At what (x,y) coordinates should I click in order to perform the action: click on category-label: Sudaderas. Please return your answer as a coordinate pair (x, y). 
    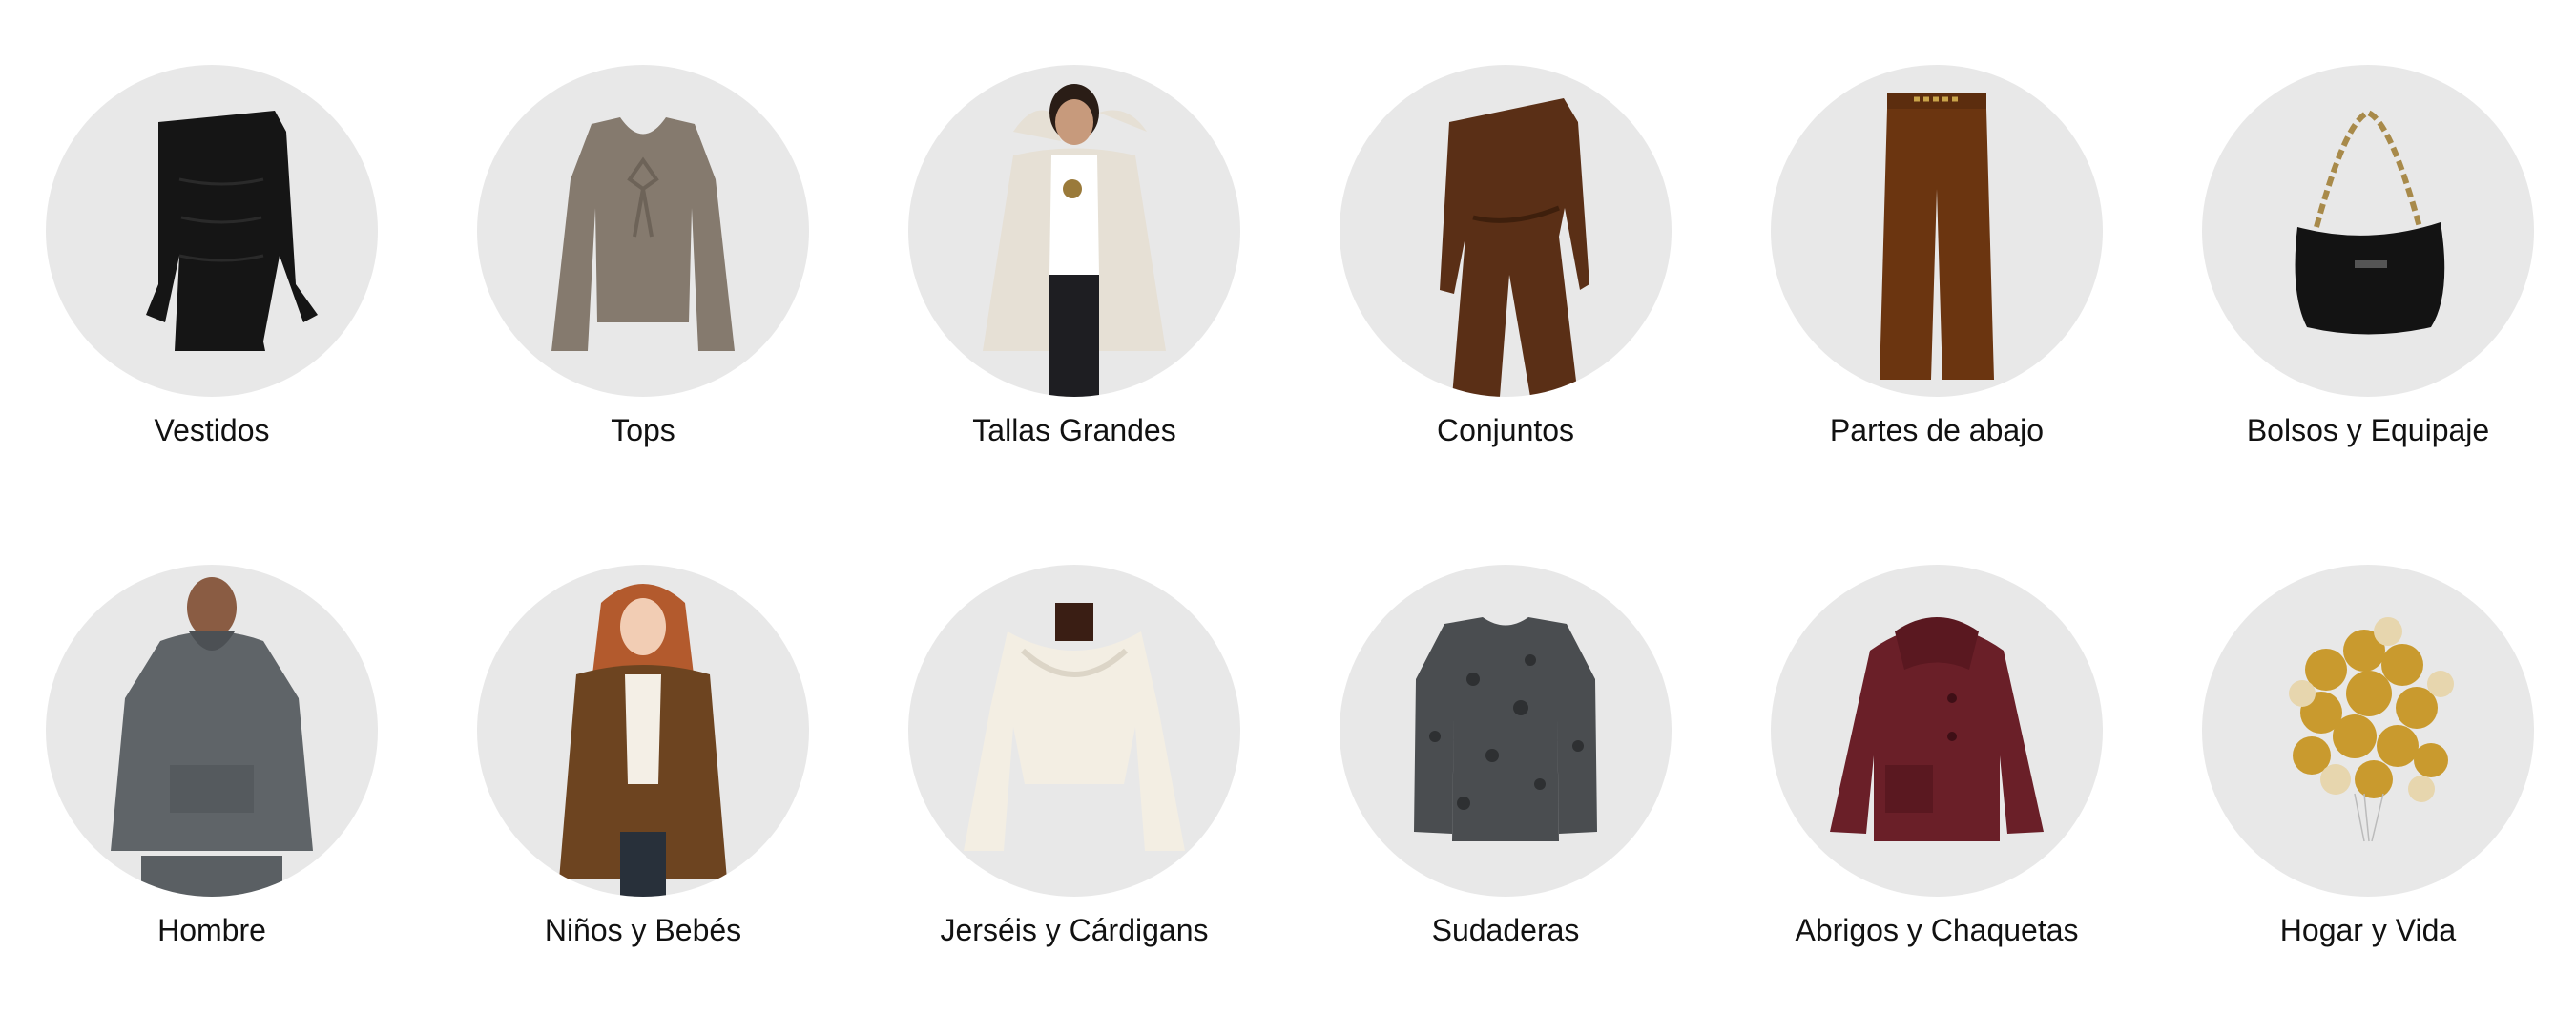
    Looking at the image, I should click on (1505, 930).